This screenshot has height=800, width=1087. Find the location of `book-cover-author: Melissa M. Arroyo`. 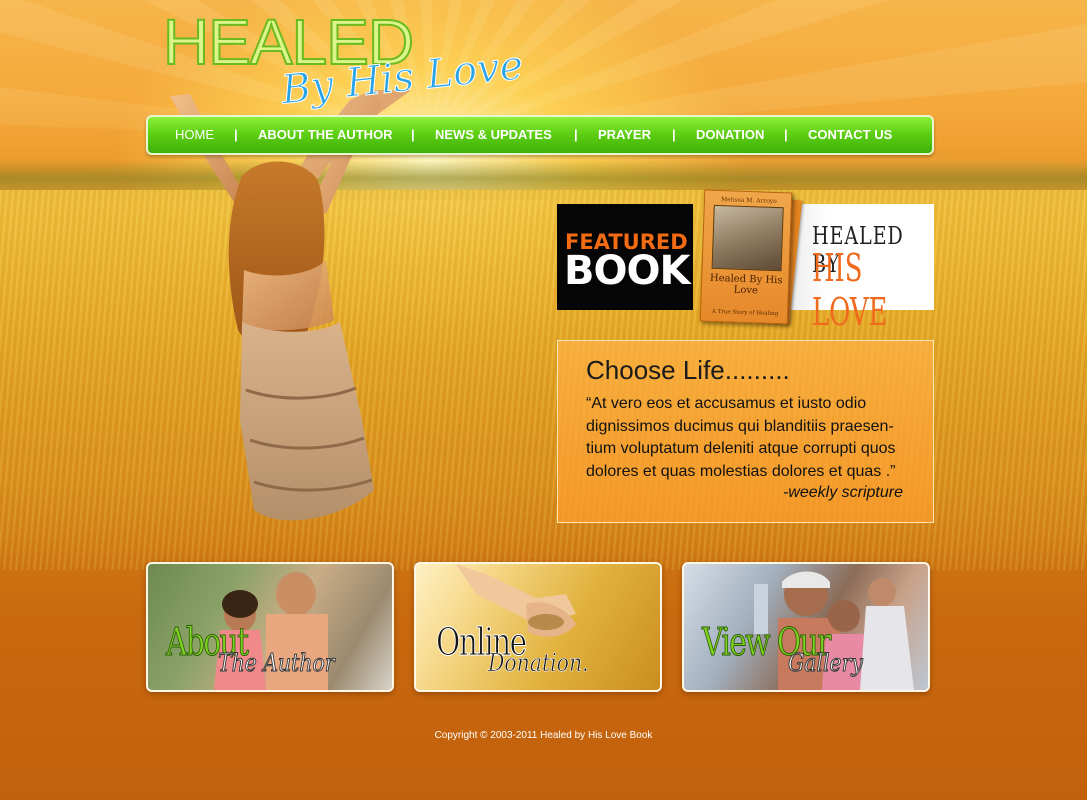

book-cover-author: Melissa M. Arroyo is located at coordinates (748, 201).